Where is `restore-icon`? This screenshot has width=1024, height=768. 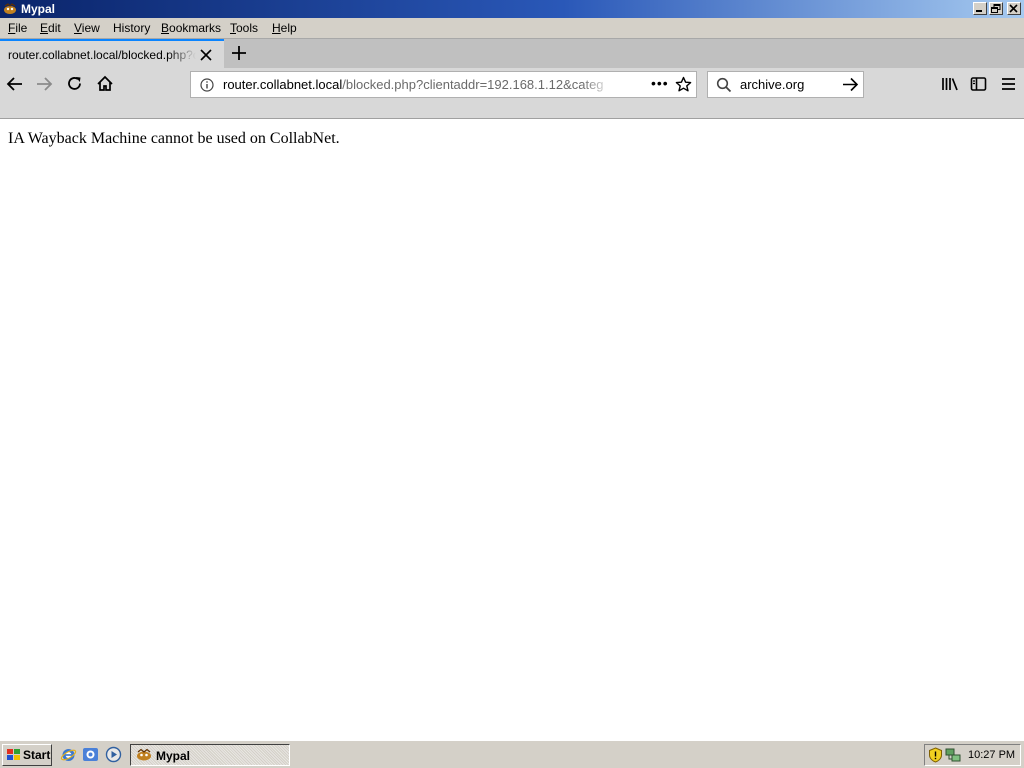 restore-icon is located at coordinates (996, 8).